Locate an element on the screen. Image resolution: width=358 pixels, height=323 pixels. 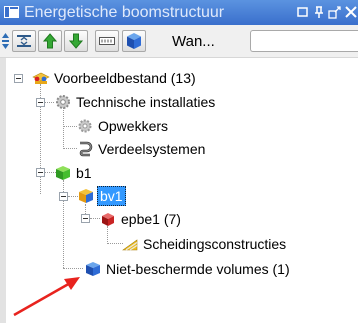
tree-label: Niet-beschermde volumes (1) is located at coordinates (198, 269).